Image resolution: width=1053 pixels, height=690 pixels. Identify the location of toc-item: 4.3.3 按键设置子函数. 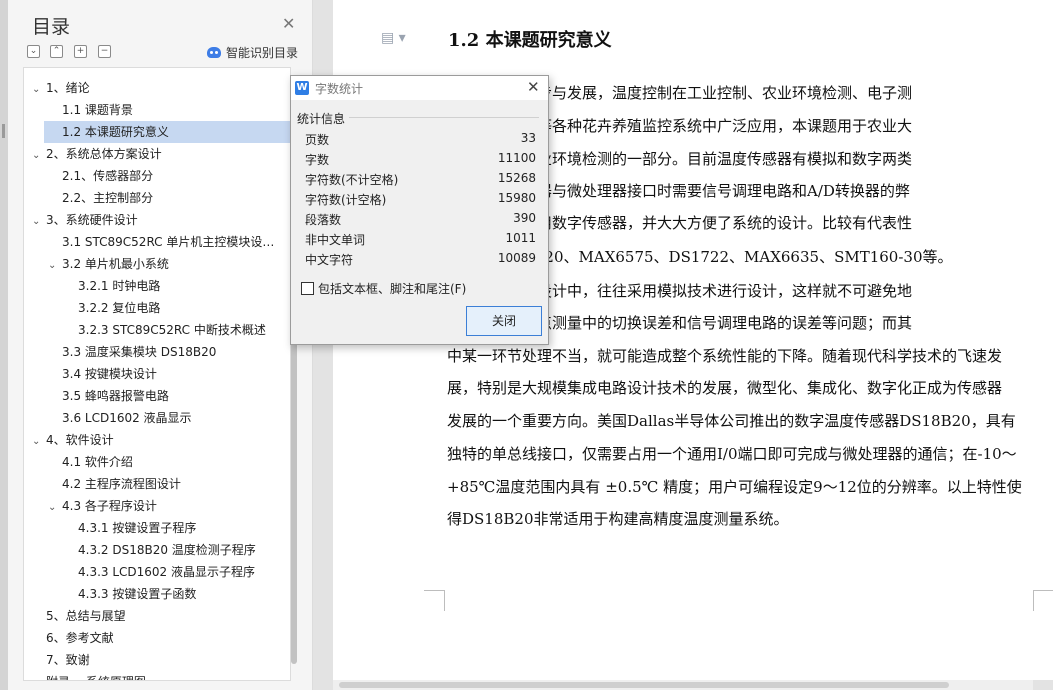
(157, 594).